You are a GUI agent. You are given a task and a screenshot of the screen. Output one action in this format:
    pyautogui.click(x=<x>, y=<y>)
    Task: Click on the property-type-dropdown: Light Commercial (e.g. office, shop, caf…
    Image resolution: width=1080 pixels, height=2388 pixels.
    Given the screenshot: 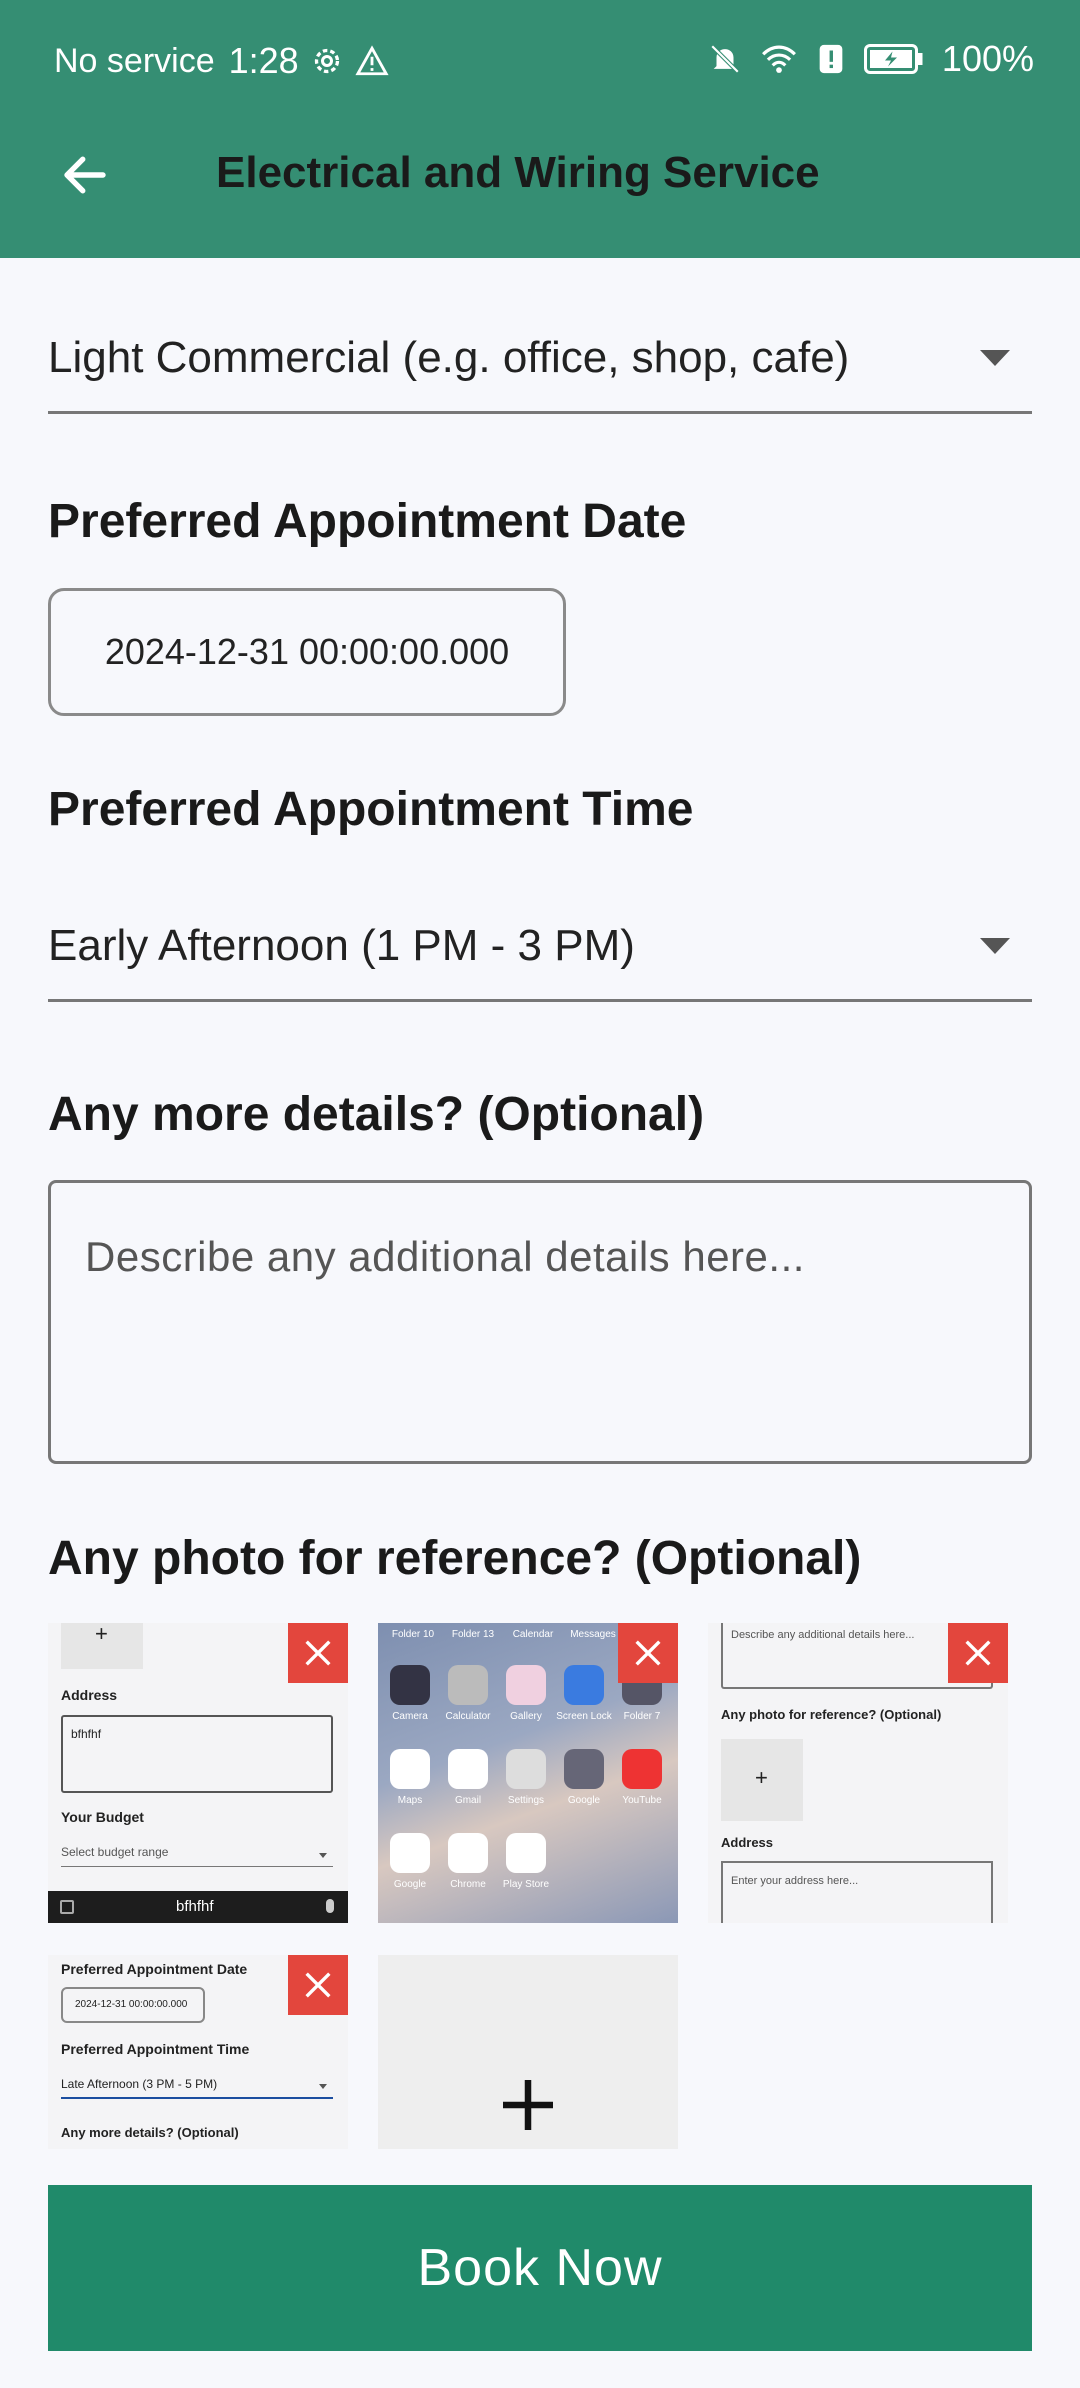 What is the action you would take?
    pyautogui.click(x=540, y=359)
    